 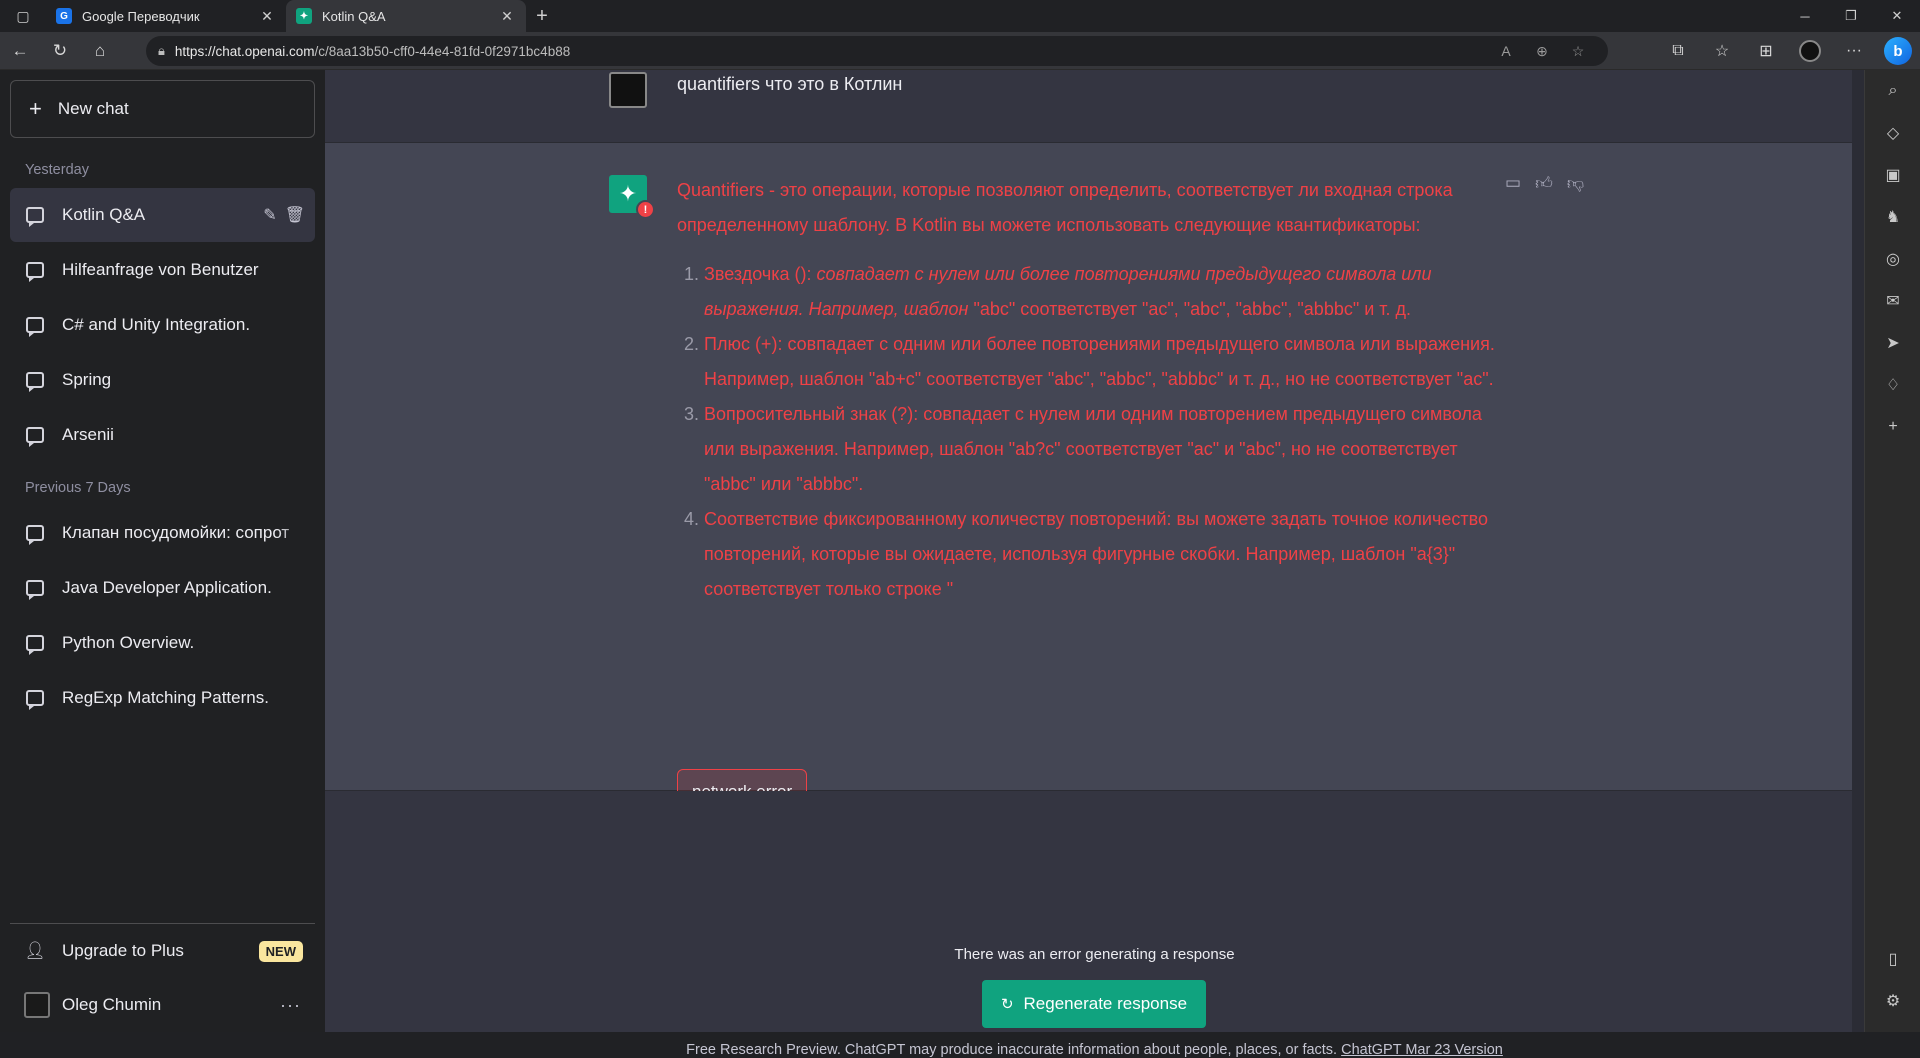 I want to click on tag-icon: ◇, so click(x=1892, y=133).